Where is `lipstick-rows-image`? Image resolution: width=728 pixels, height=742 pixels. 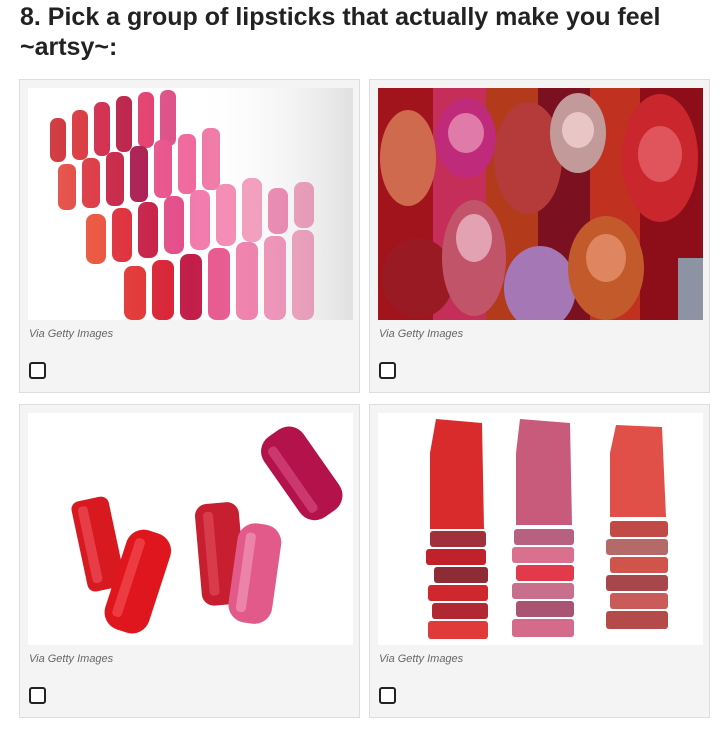 lipstick-rows-image is located at coordinates (190, 204).